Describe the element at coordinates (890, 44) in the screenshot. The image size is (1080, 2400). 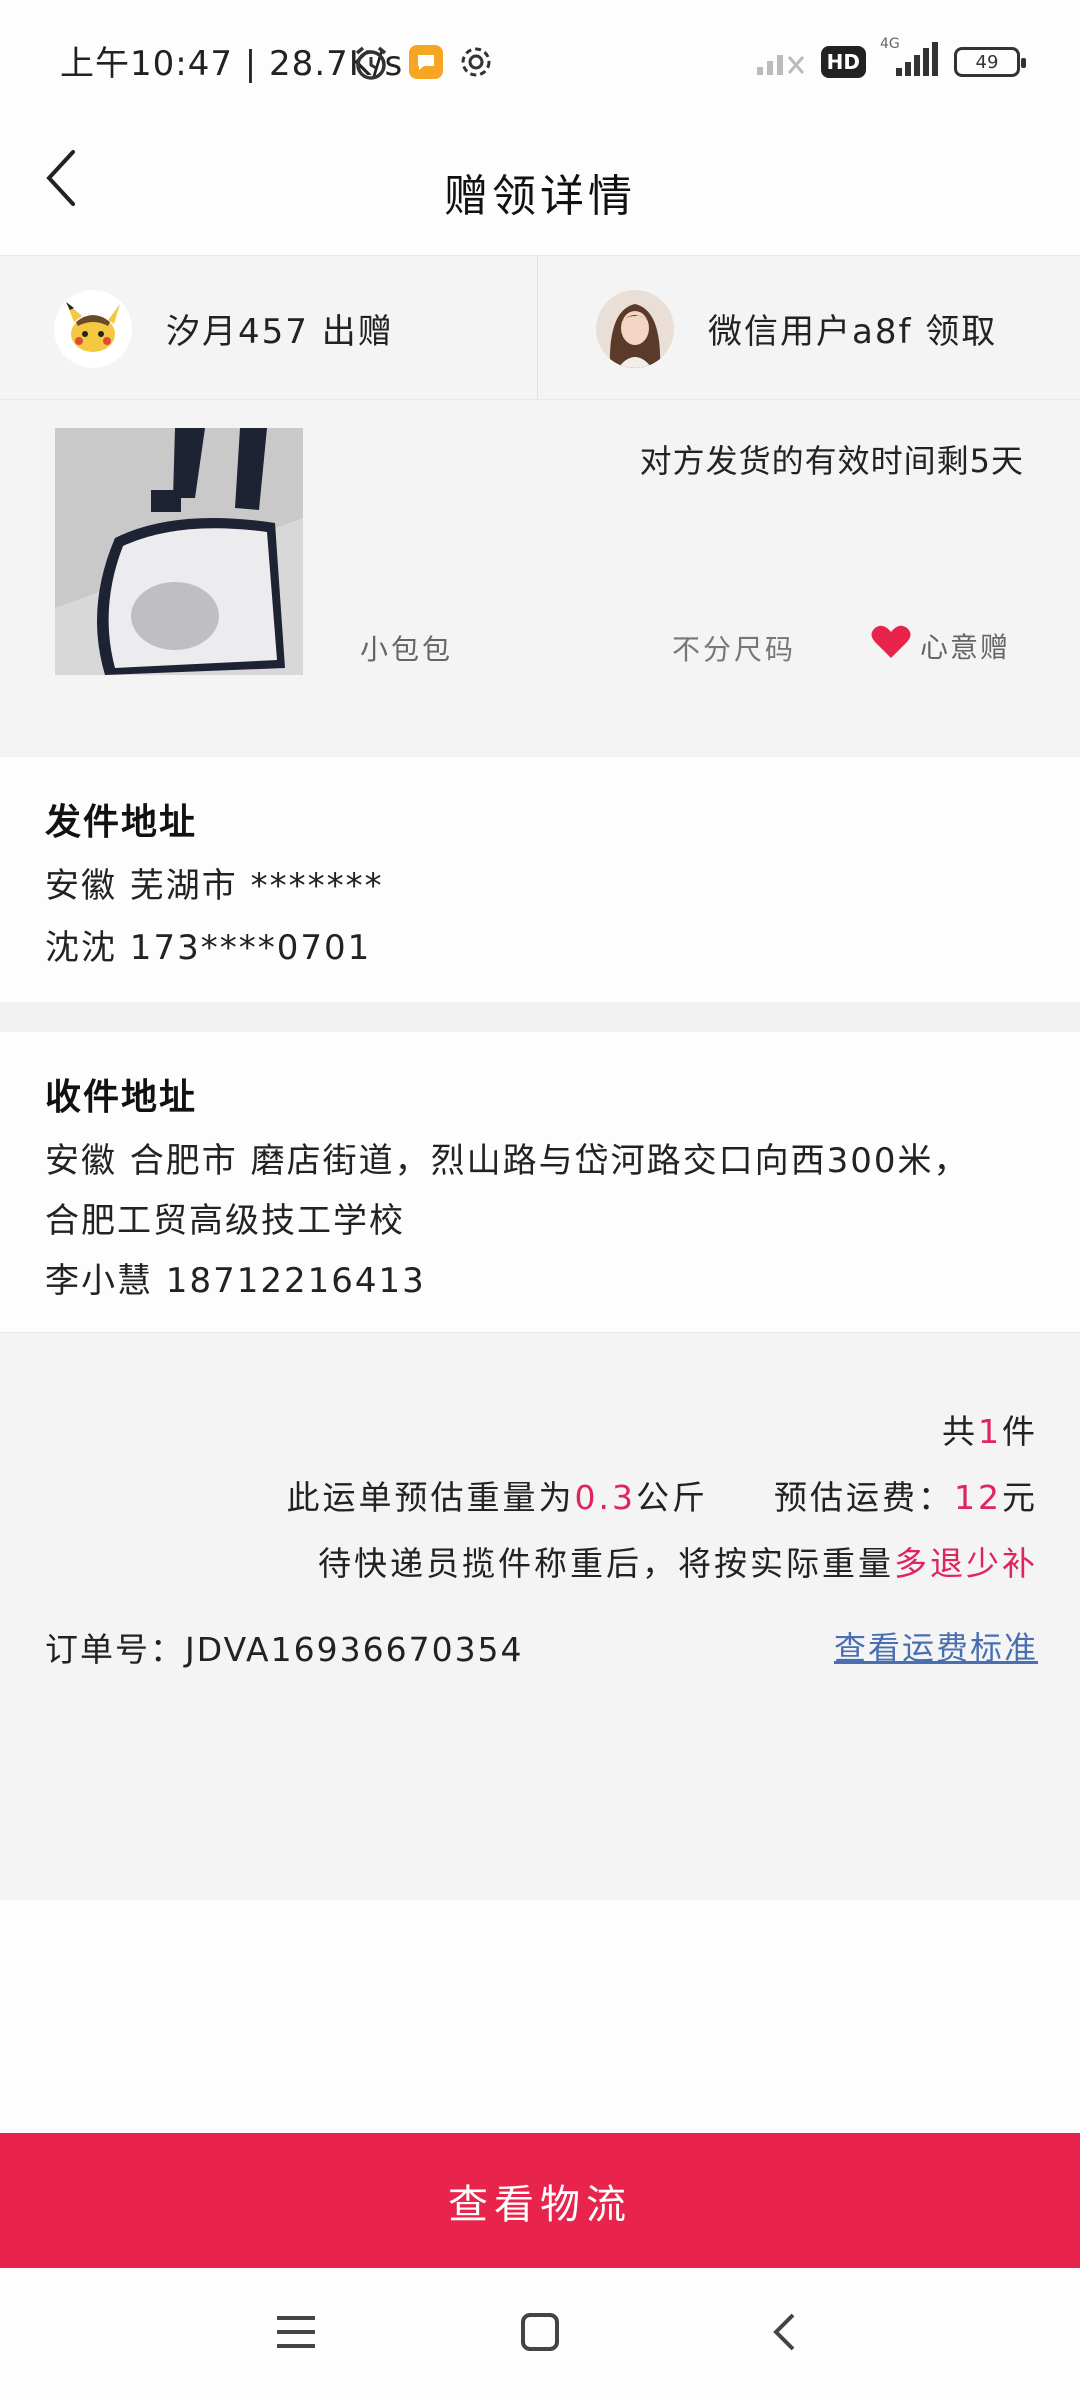
I see `network-type: 4G` at that location.